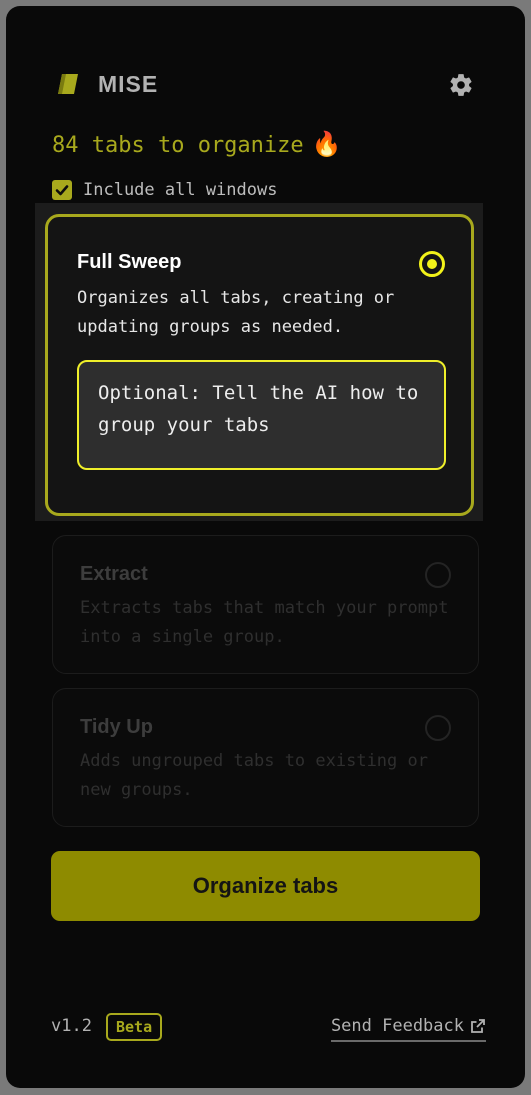  What do you see at coordinates (438, 575) in the screenshot?
I see `mode-radio-extract` at bounding box center [438, 575].